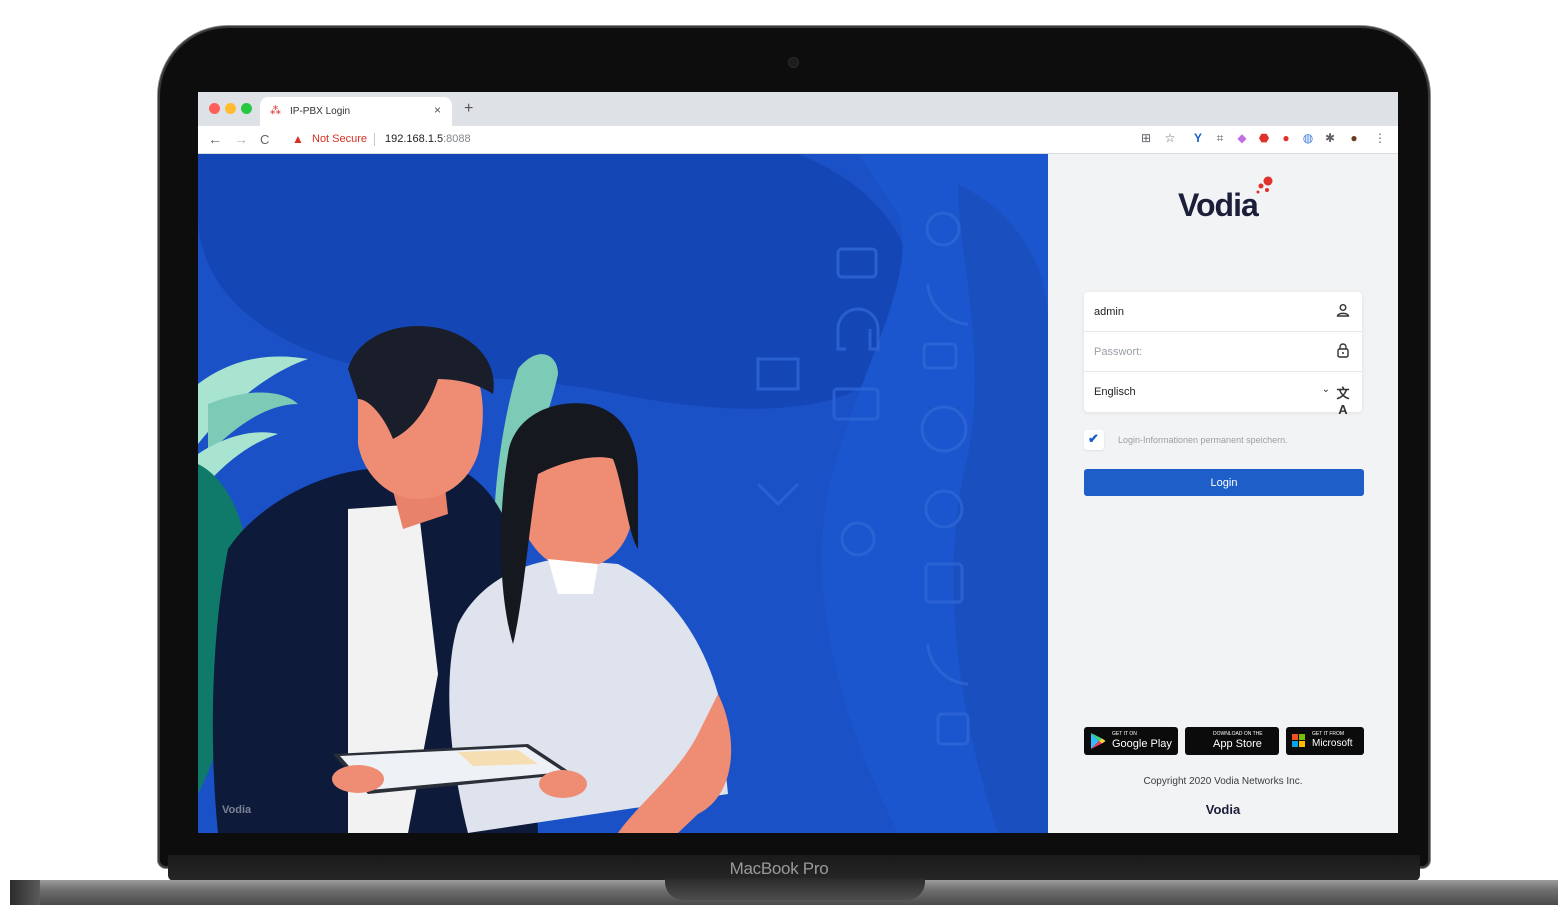  What do you see at coordinates (1124, 734) in the screenshot?
I see `google-play-small-text: GET IT ON` at bounding box center [1124, 734].